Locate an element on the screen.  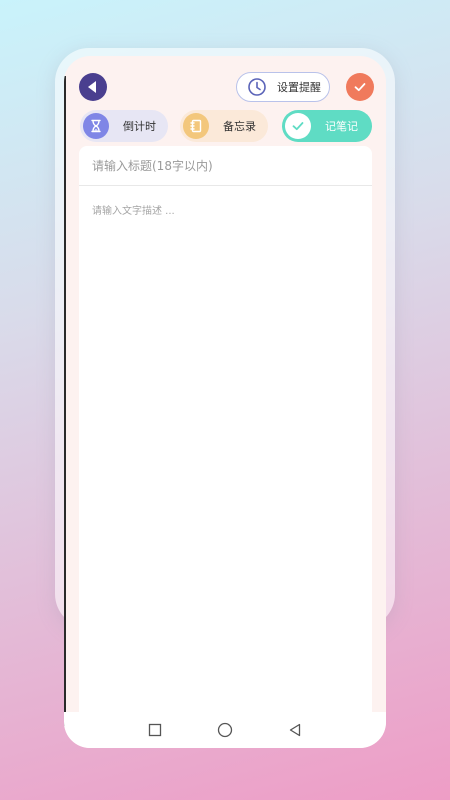
tab-memo-label: 备忘录 is located at coordinates (239, 126).